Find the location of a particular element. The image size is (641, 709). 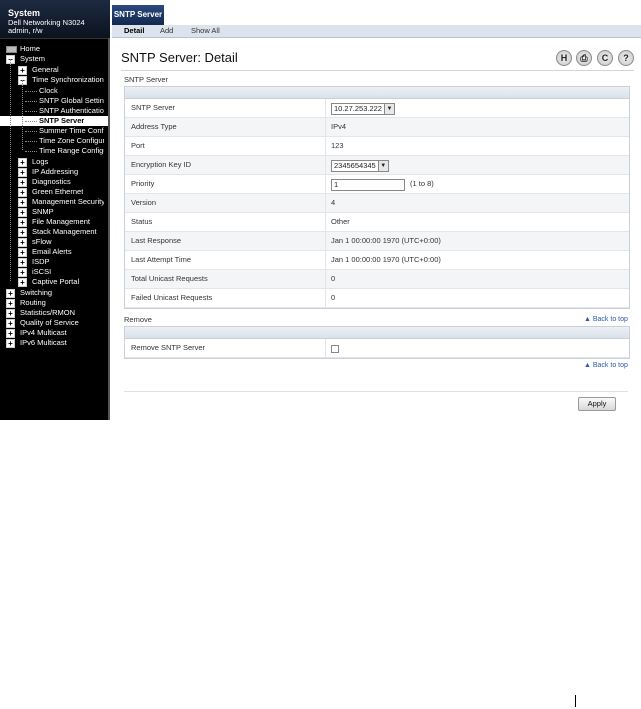

sidebar-item-summer-time-configuration: Summer Time Configuration is located at coordinates (54, 131).